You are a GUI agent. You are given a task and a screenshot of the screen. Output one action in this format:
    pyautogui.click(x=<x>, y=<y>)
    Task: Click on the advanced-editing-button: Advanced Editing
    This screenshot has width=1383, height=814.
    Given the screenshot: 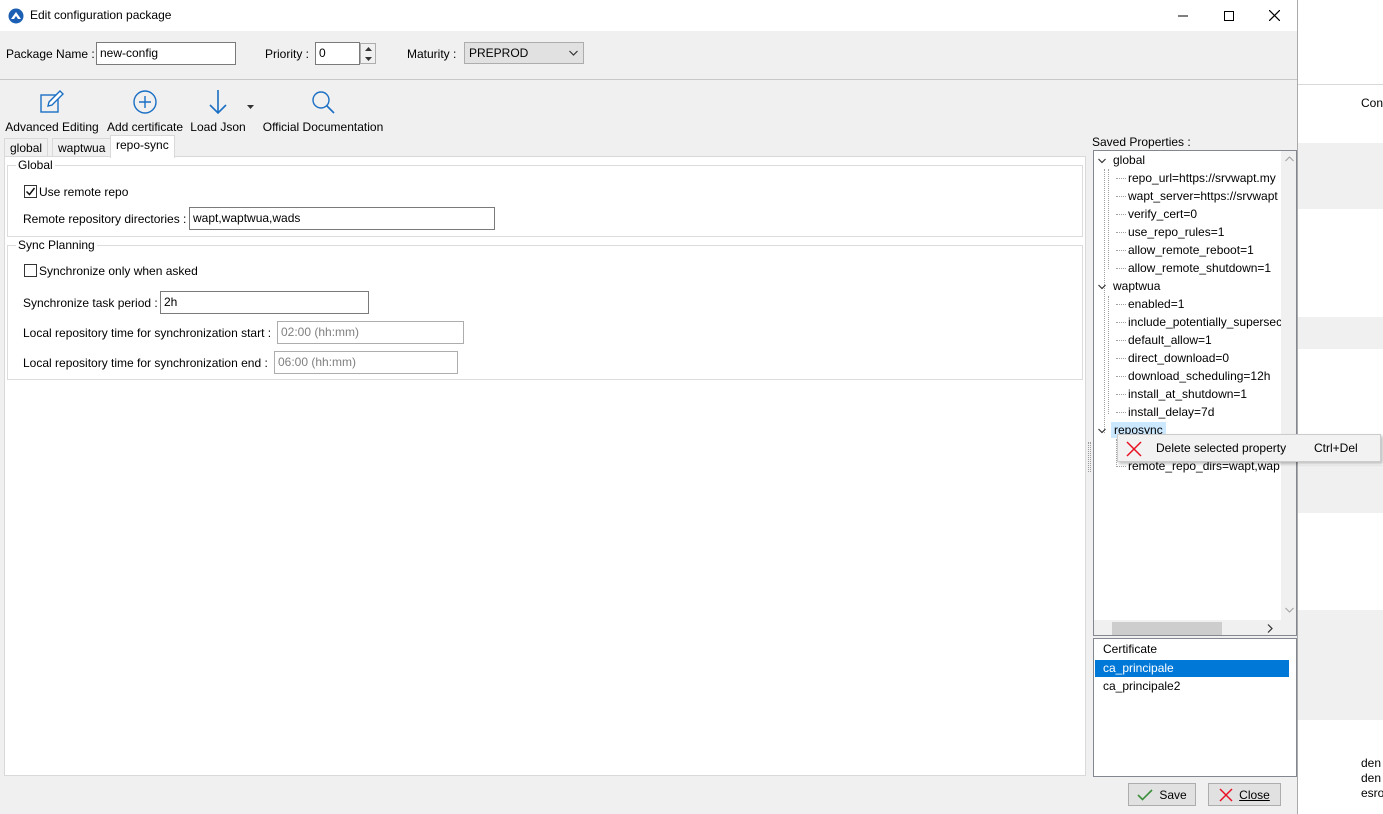 What is the action you would take?
    pyautogui.click(x=52, y=110)
    